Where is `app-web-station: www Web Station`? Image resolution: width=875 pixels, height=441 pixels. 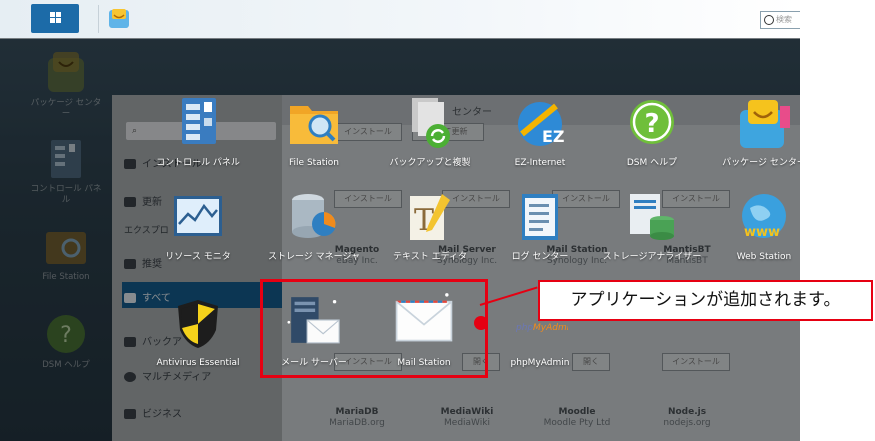 app-web-station: www Web Station is located at coordinates (756, 226).